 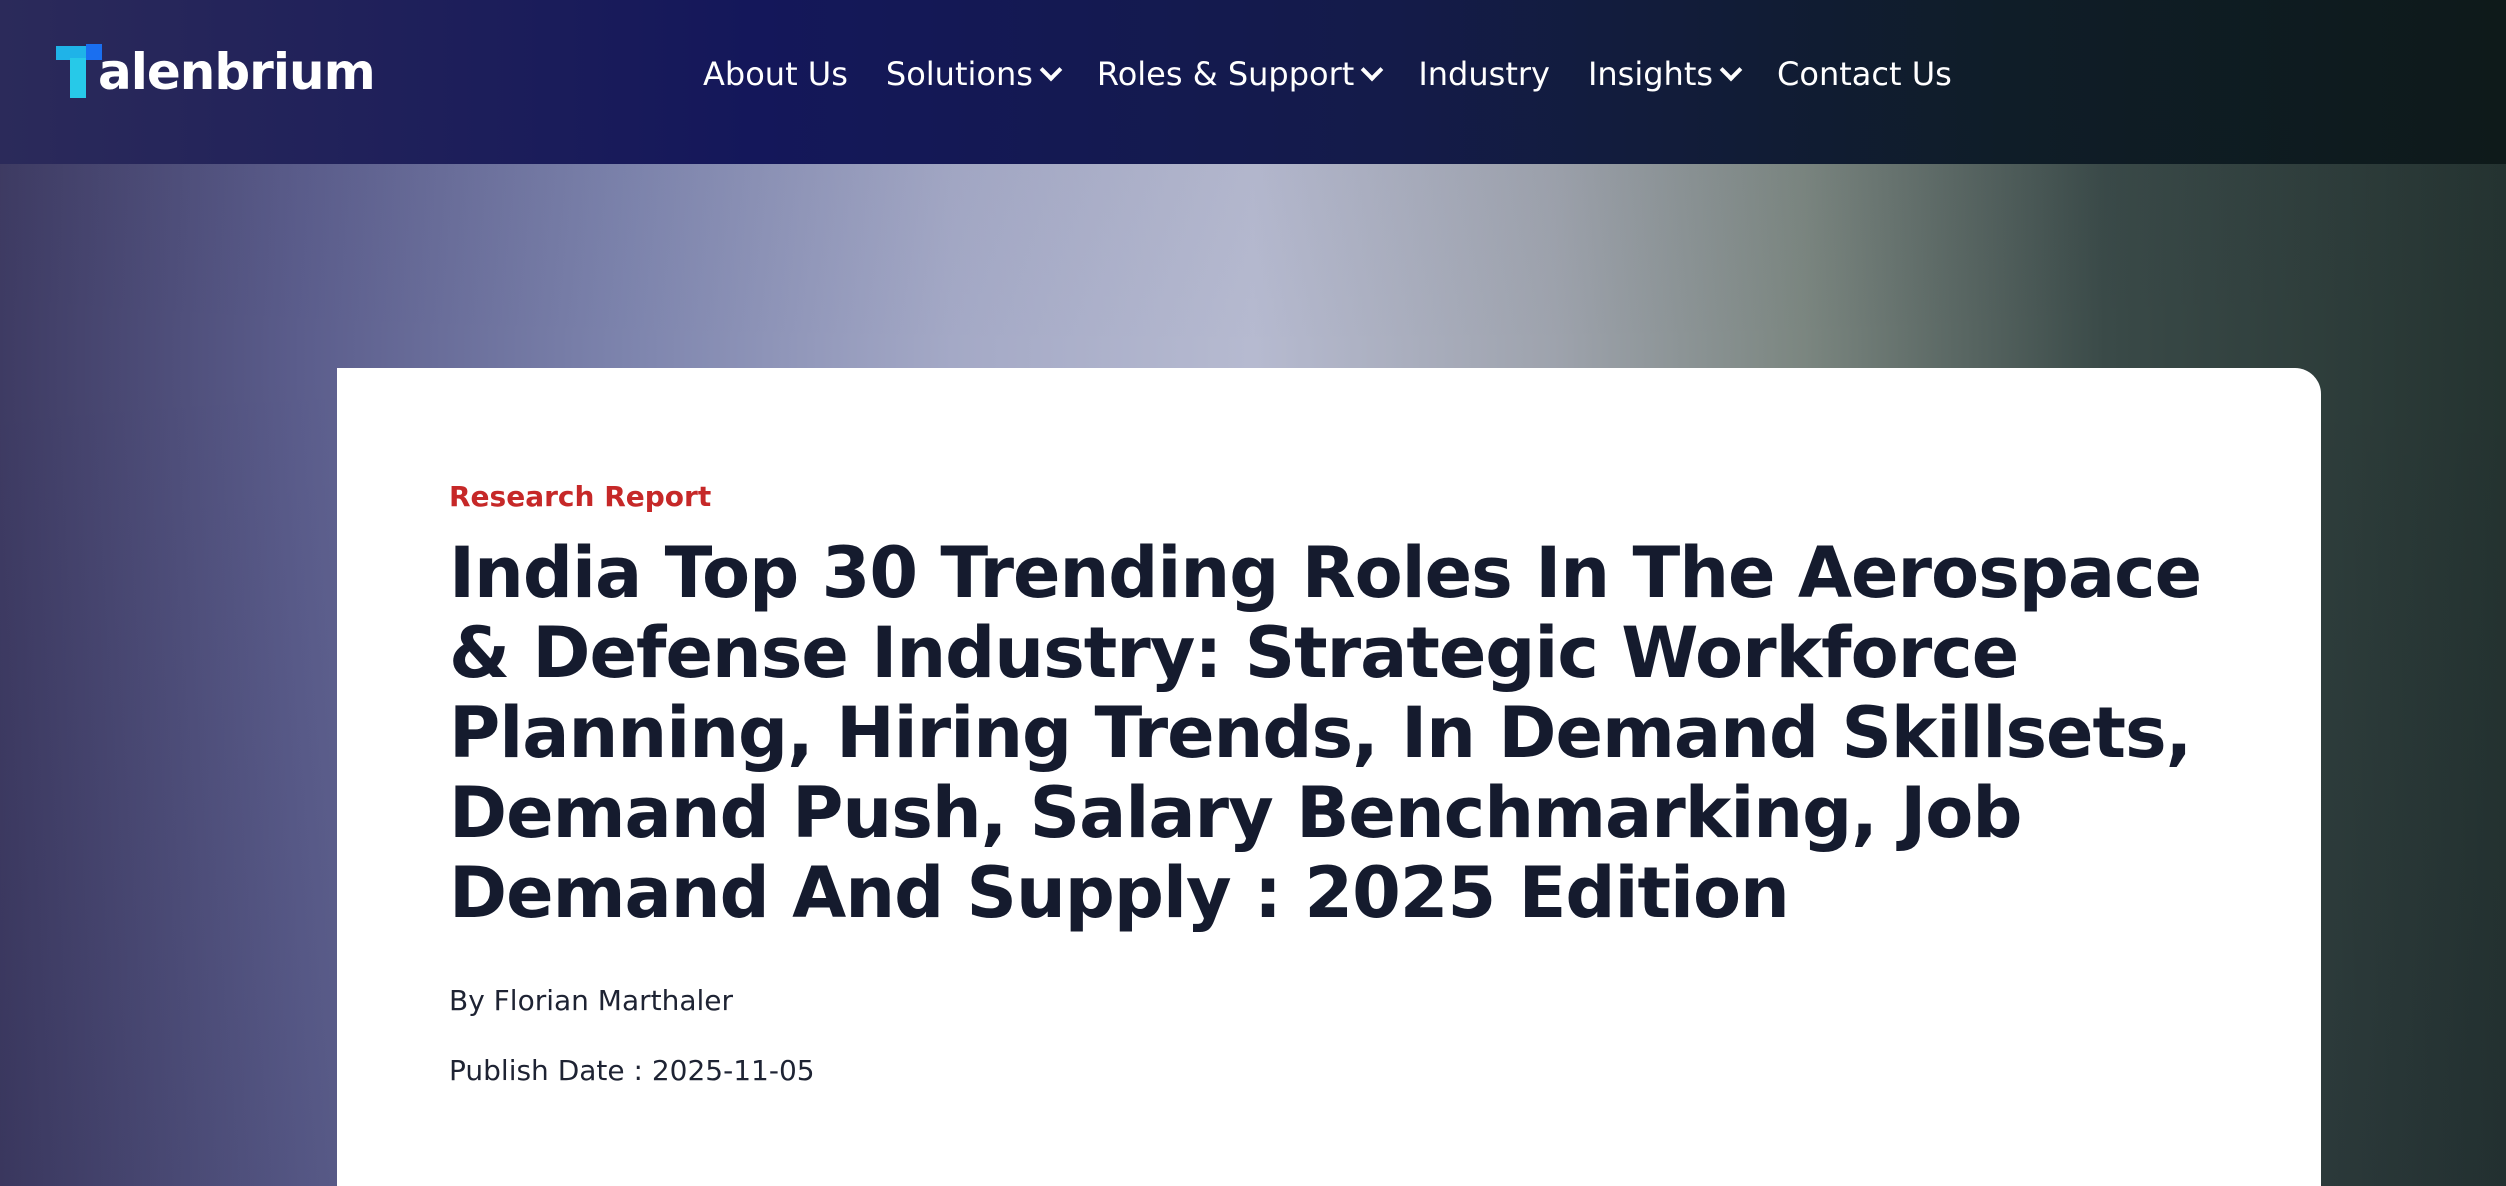 I want to click on nav-item-solutions: Solutions, so click(x=974, y=74).